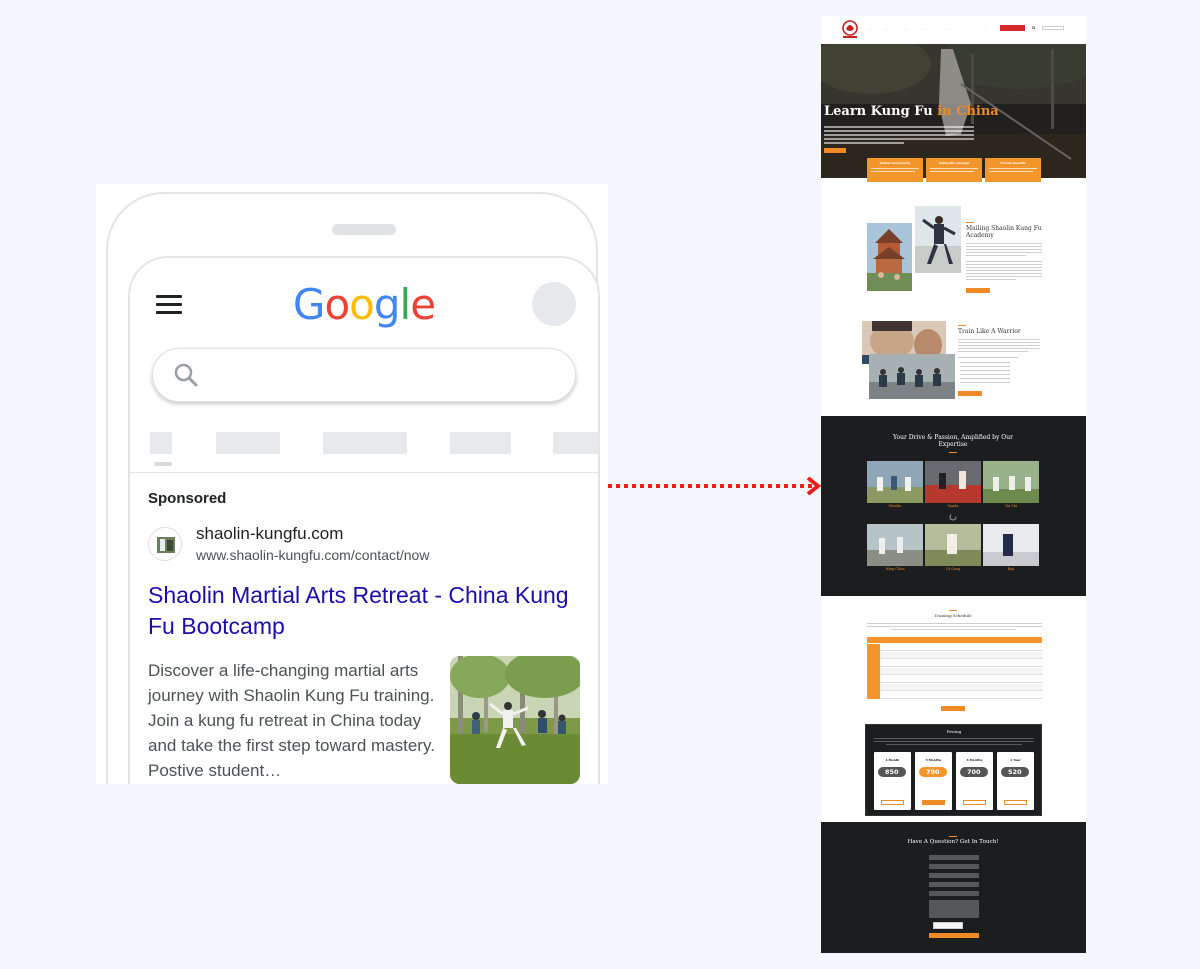  I want to click on divider, so click(364, 472).